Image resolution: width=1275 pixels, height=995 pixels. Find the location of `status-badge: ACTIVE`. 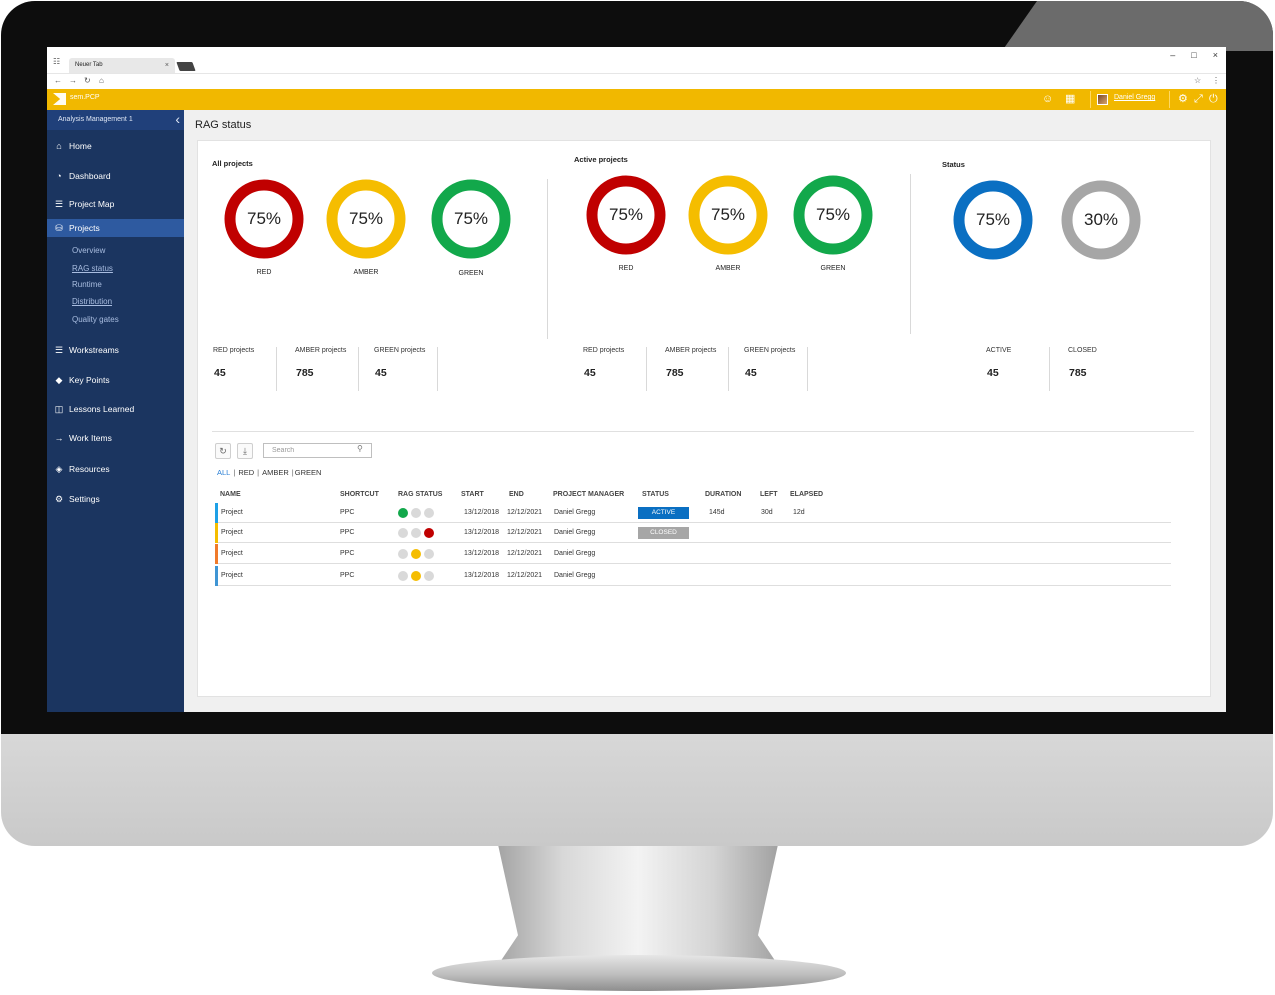

status-badge: ACTIVE is located at coordinates (663, 513).